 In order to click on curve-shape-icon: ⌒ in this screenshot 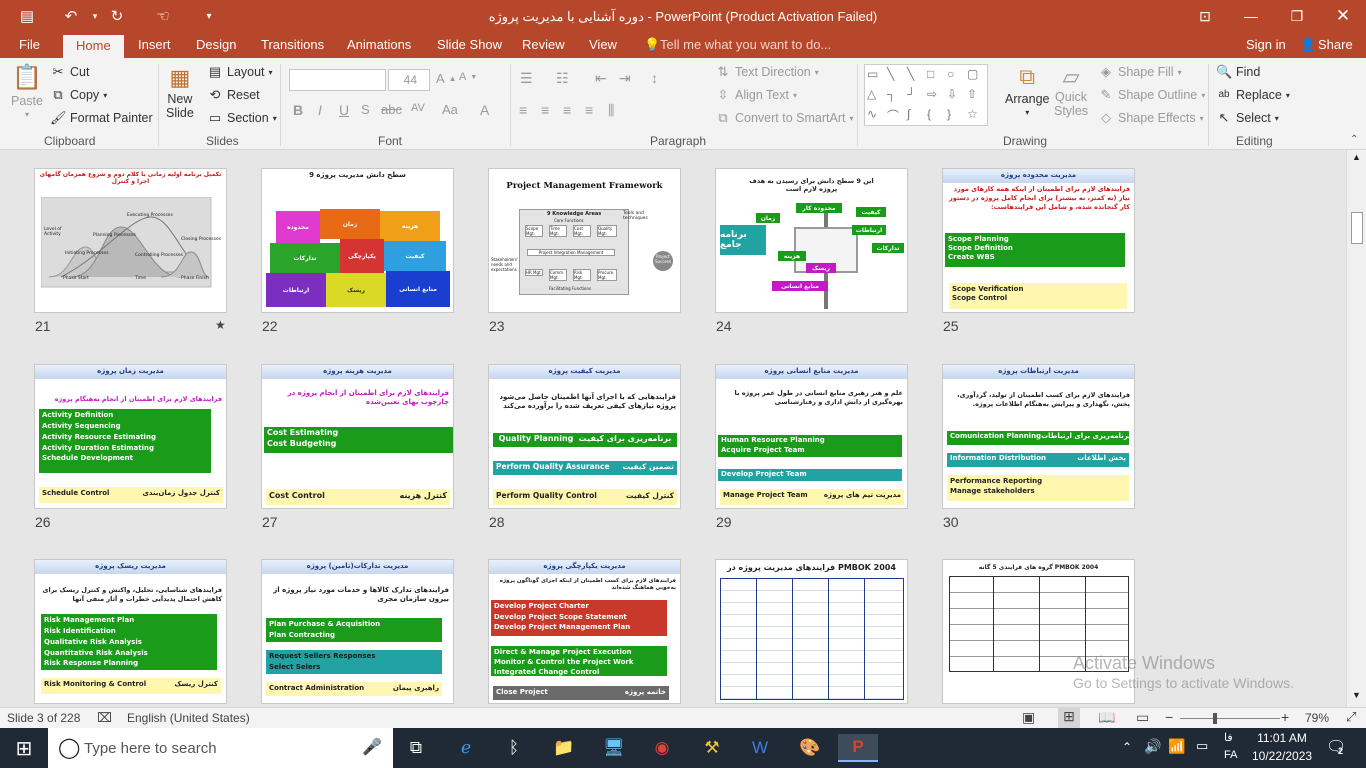, I will do `click(896, 116)`.